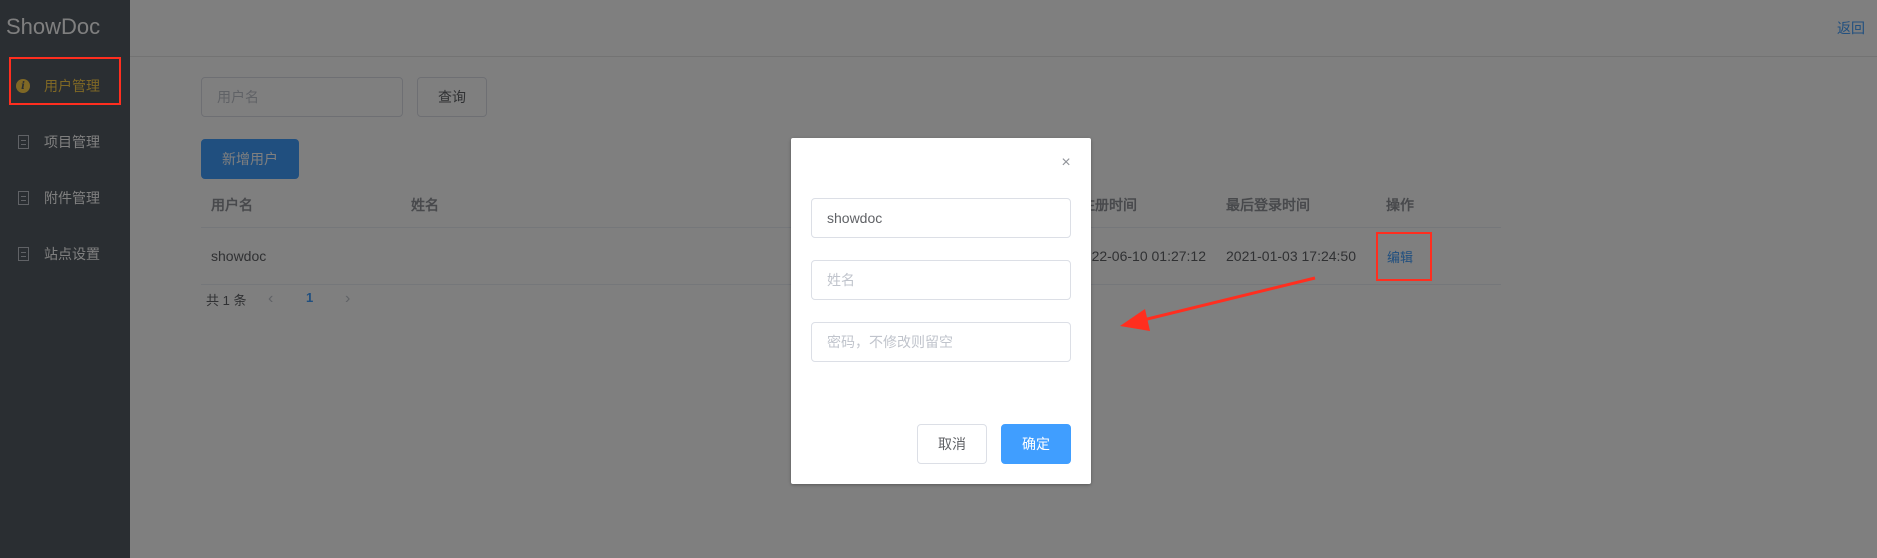 The image size is (1877, 558). What do you see at coordinates (941, 342) in the screenshot?
I see `dialog-password-input` at bounding box center [941, 342].